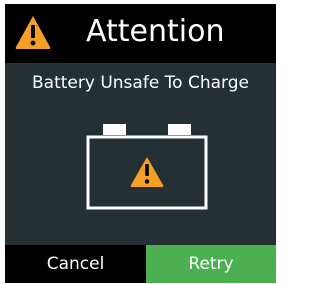 This screenshot has height=284, width=320. What do you see at coordinates (155, 31) in the screenshot?
I see `alert-title: Attention` at bounding box center [155, 31].